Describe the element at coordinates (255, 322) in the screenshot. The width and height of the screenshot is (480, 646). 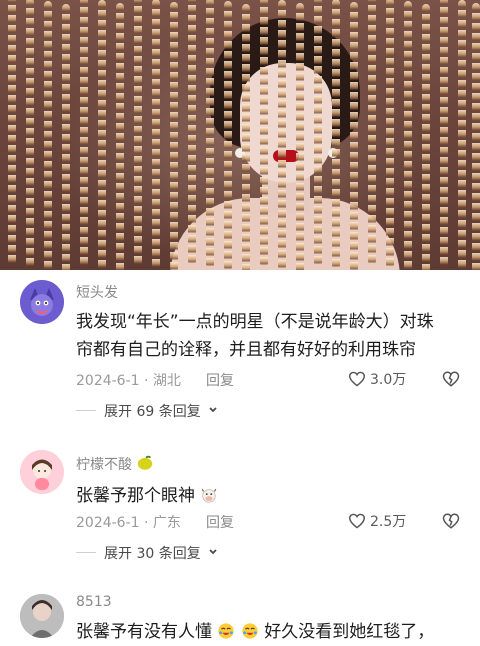
I see `comment-text-line-1: 我发现“年长”一点的明星（不是说年龄大）对珠` at that location.